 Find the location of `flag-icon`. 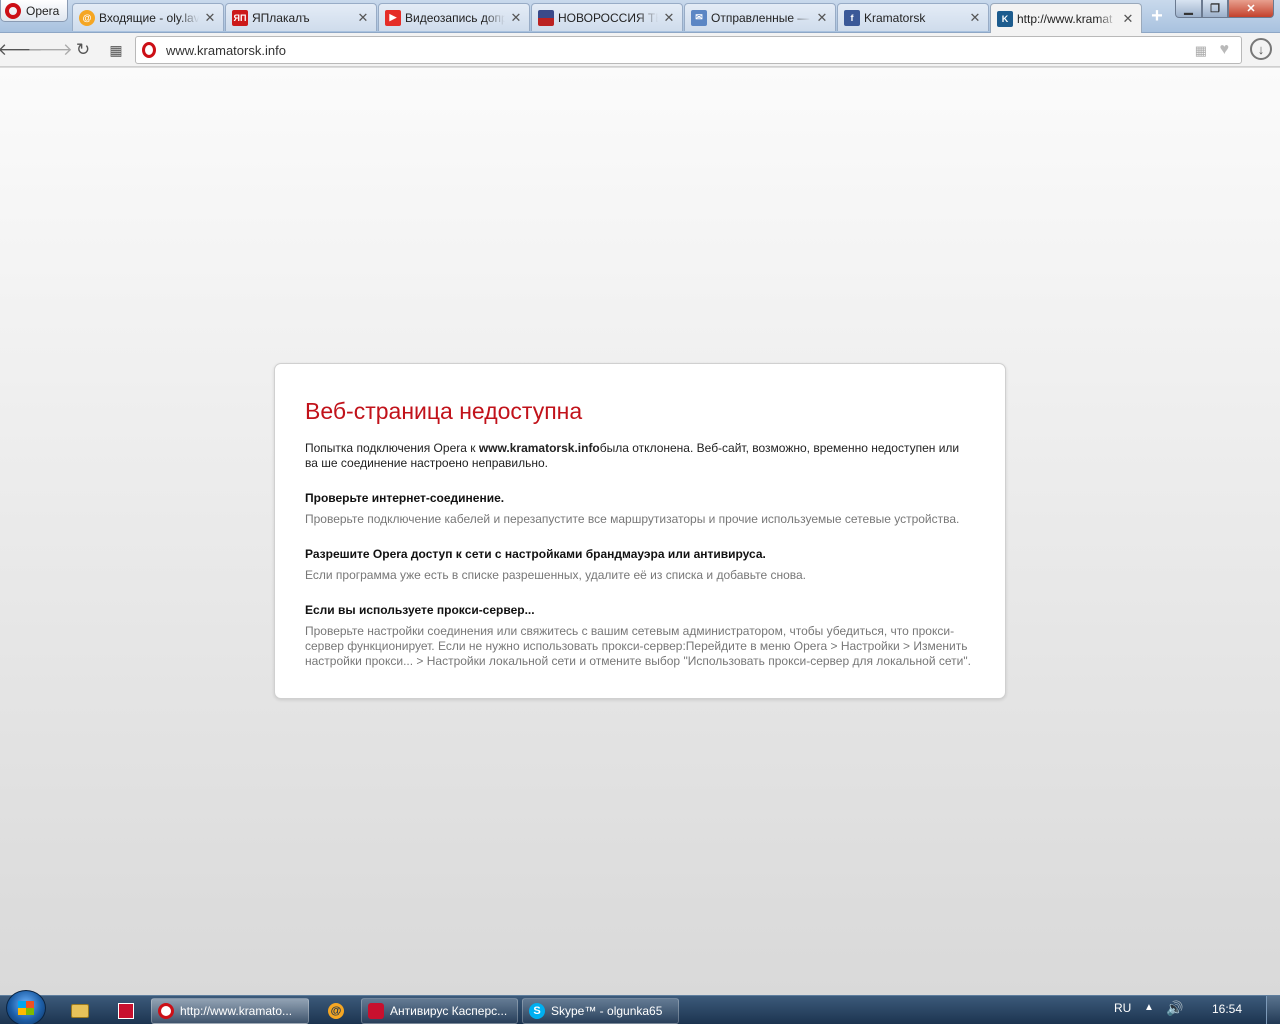

flag-icon is located at coordinates (546, 17).